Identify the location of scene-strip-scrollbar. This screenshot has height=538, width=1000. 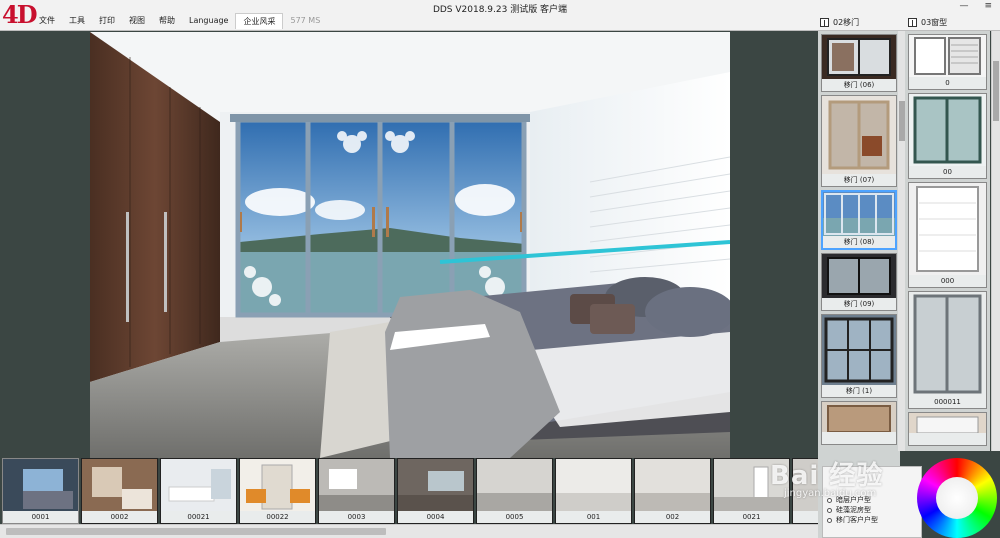
(409, 531).